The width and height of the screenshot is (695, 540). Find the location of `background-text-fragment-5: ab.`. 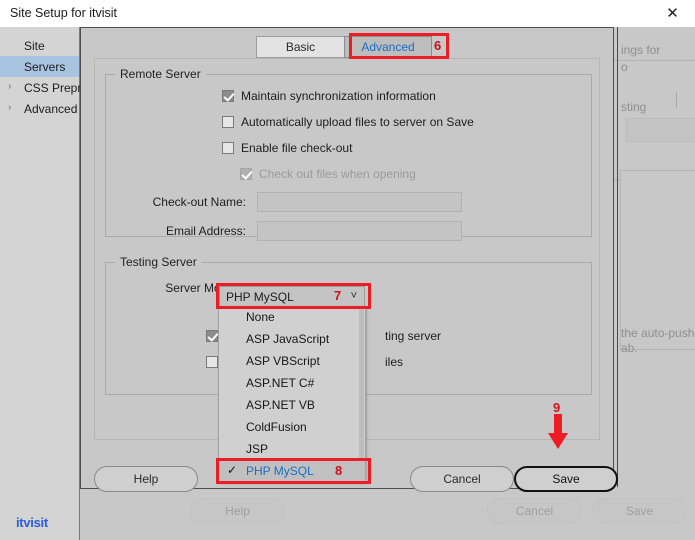

background-text-fragment-5: ab. is located at coordinates (629, 348).